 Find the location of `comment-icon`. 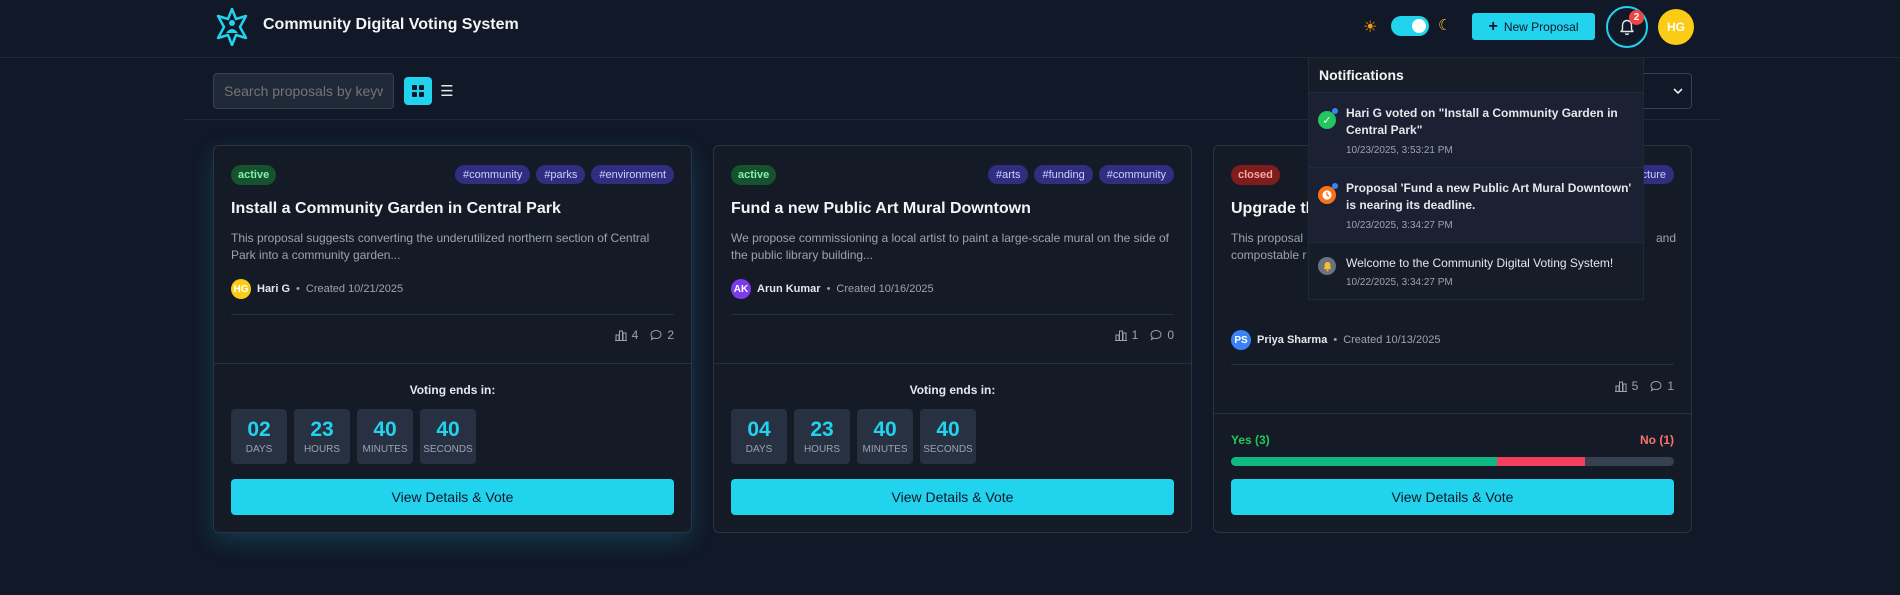

comment-icon is located at coordinates (656, 335).